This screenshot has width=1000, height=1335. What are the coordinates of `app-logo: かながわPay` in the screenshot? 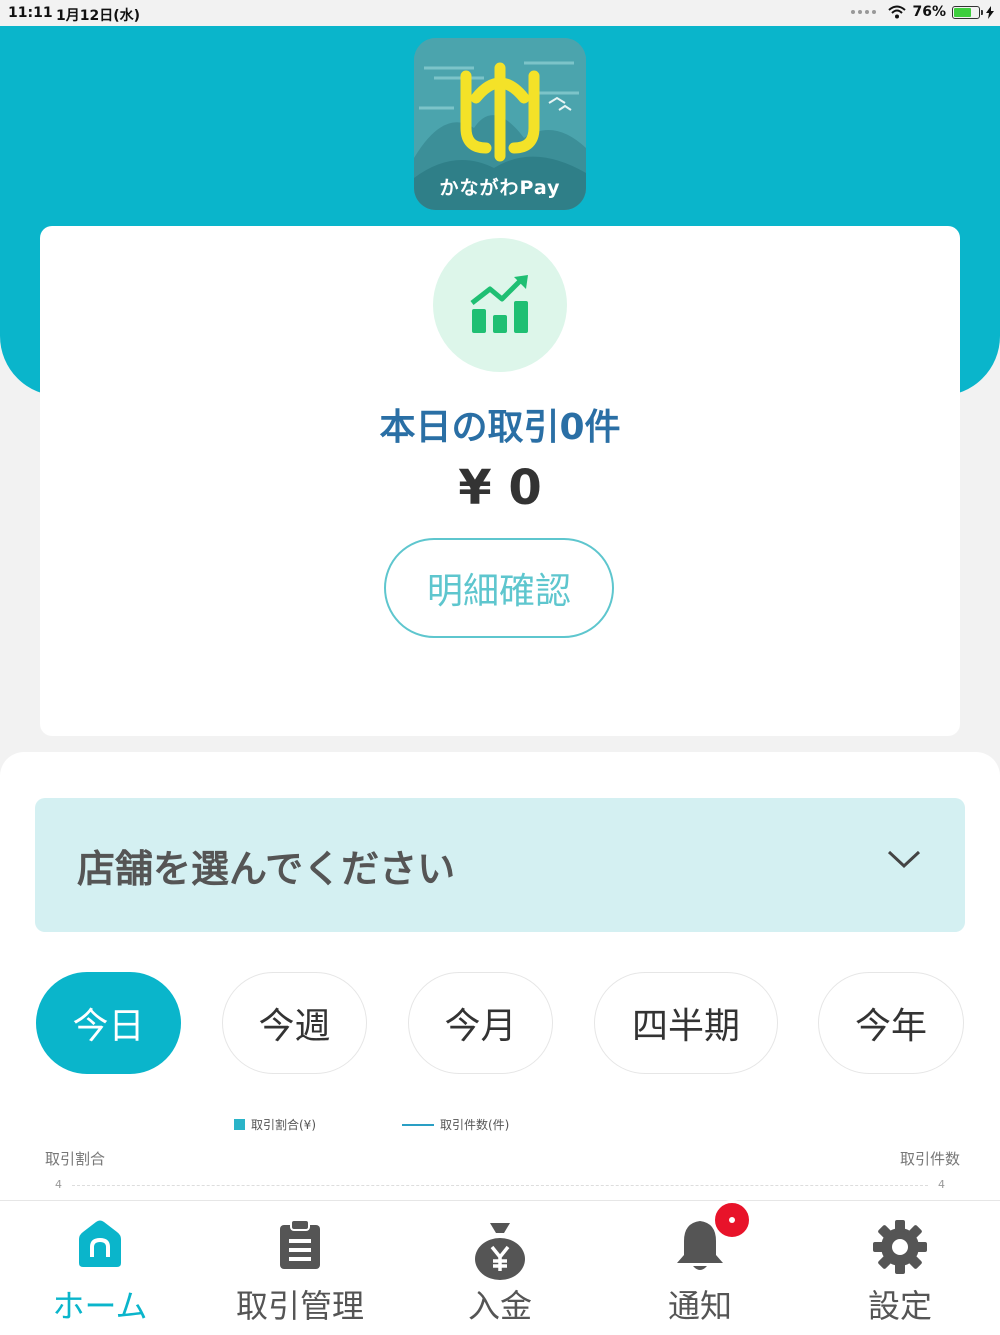 It's located at (500, 124).